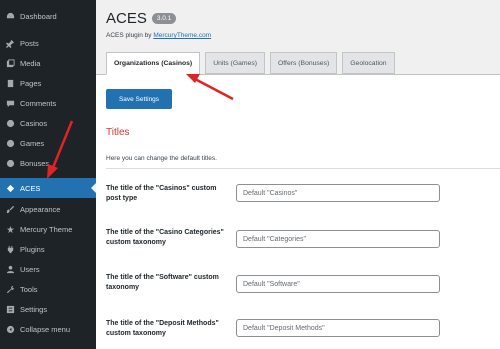  What do you see at coordinates (34, 309) in the screenshot?
I see `sidebar-item-label: Settings` at bounding box center [34, 309].